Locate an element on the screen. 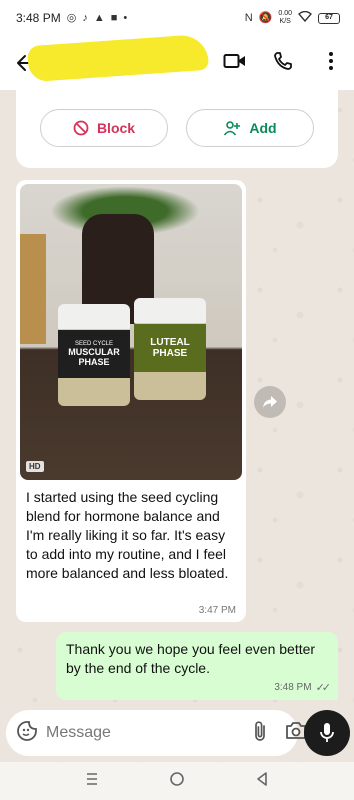 This screenshot has height=800, width=354. recent-apps-icon is located at coordinates (92, 778).